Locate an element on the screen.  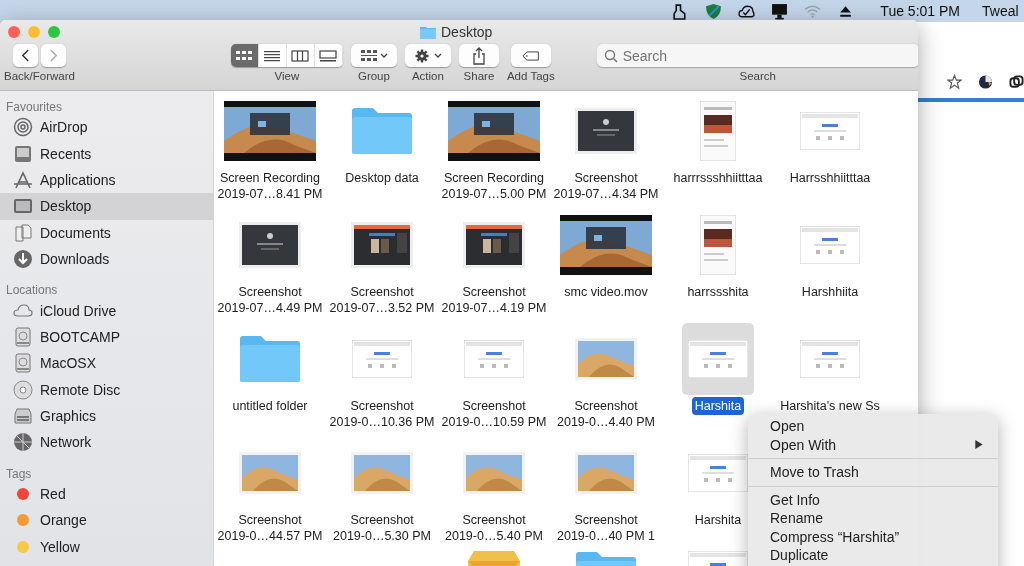
menu-bar-clock: Tue 5:01 PM is located at coordinates (920, 11).